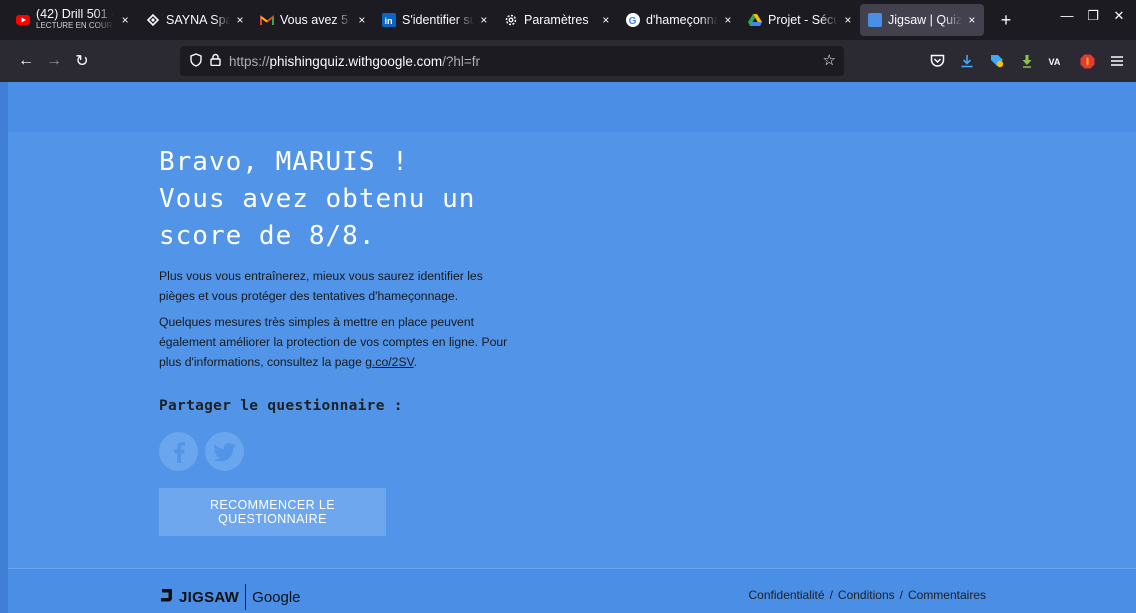 This screenshot has height=613, width=1136. What do you see at coordinates (215, 61) in the screenshot?
I see `lock-icon` at bounding box center [215, 61].